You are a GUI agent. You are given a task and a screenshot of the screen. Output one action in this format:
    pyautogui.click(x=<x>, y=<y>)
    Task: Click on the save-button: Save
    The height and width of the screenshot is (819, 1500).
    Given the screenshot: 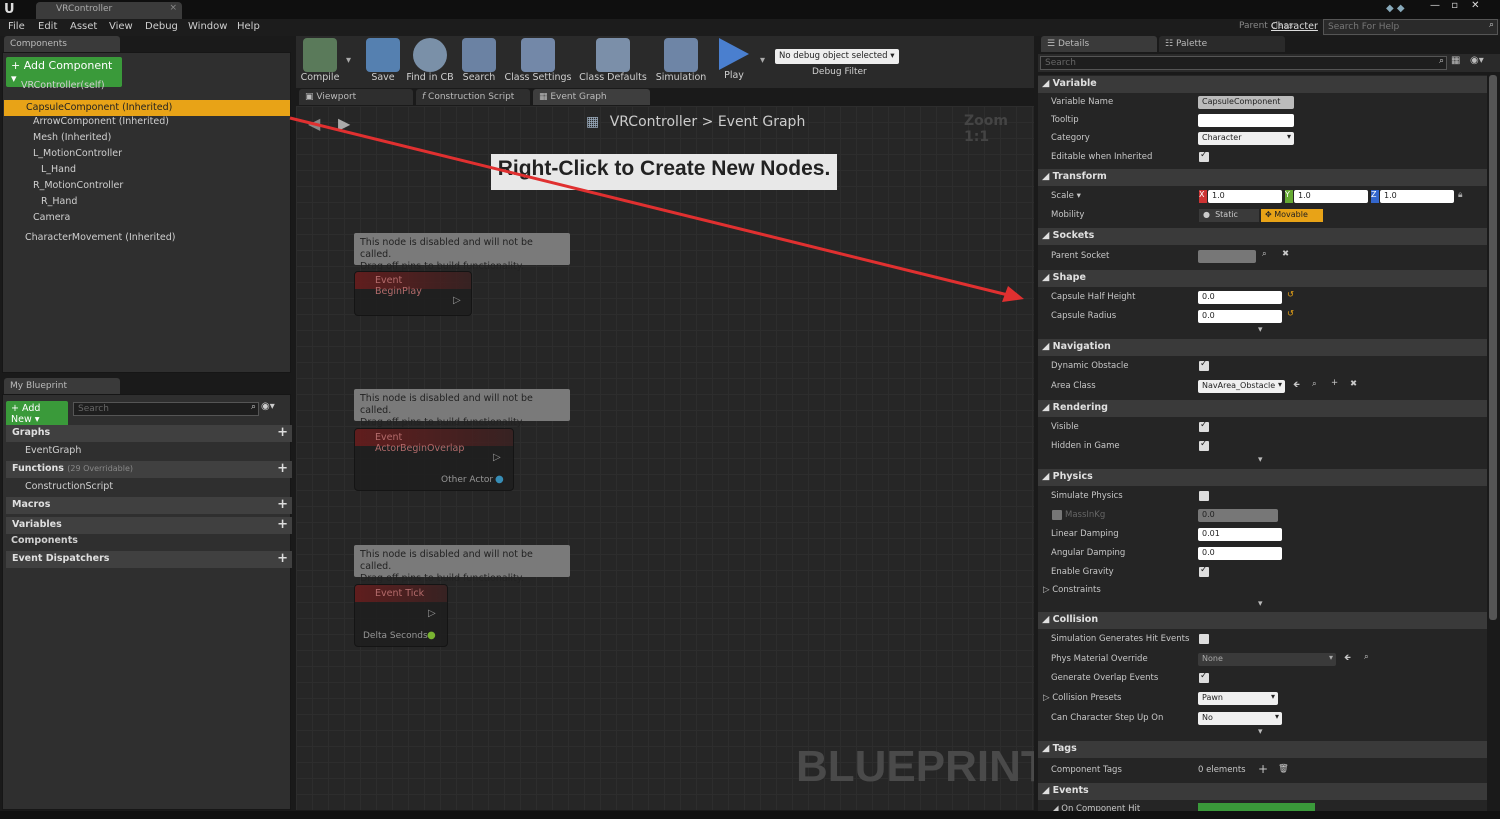 What is the action you would take?
    pyautogui.click(x=383, y=61)
    